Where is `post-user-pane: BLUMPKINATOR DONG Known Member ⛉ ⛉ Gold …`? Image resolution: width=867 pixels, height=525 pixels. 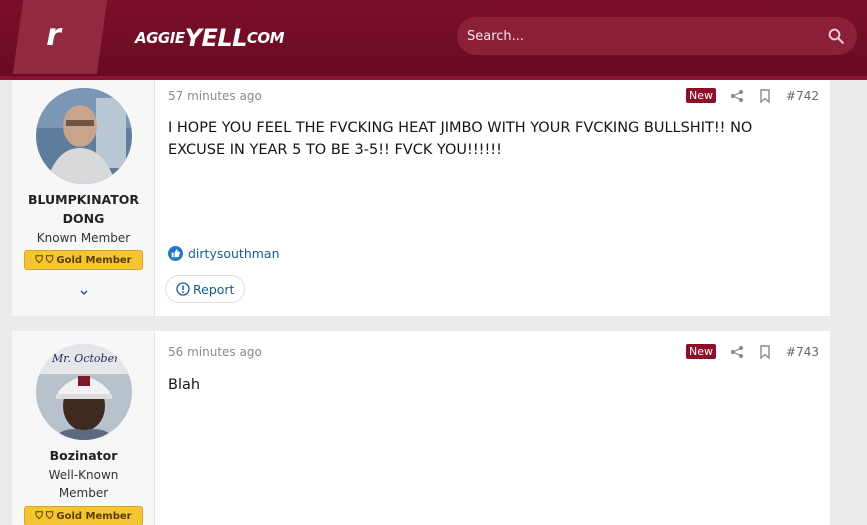 post-user-pane: BLUMPKINATOR DONG Known Member ⛉ ⛉ Gold … is located at coordinates (83, 198).